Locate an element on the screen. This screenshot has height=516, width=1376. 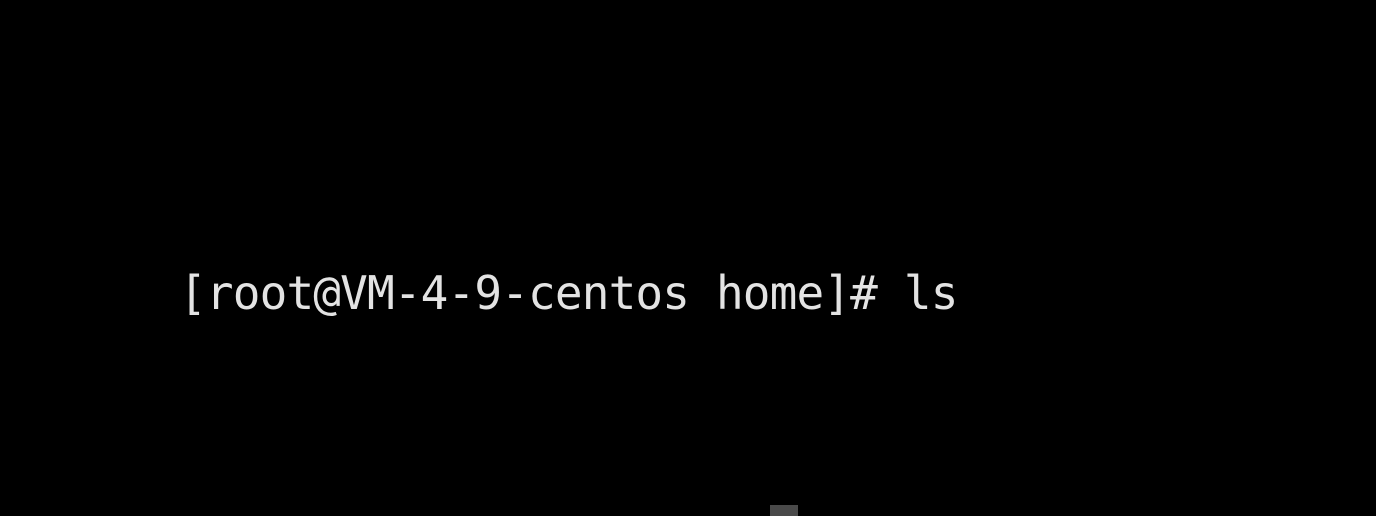
terminal-line: lighthouse nowcoder1 xiexus xiexux is located at coordinates (697, 482).